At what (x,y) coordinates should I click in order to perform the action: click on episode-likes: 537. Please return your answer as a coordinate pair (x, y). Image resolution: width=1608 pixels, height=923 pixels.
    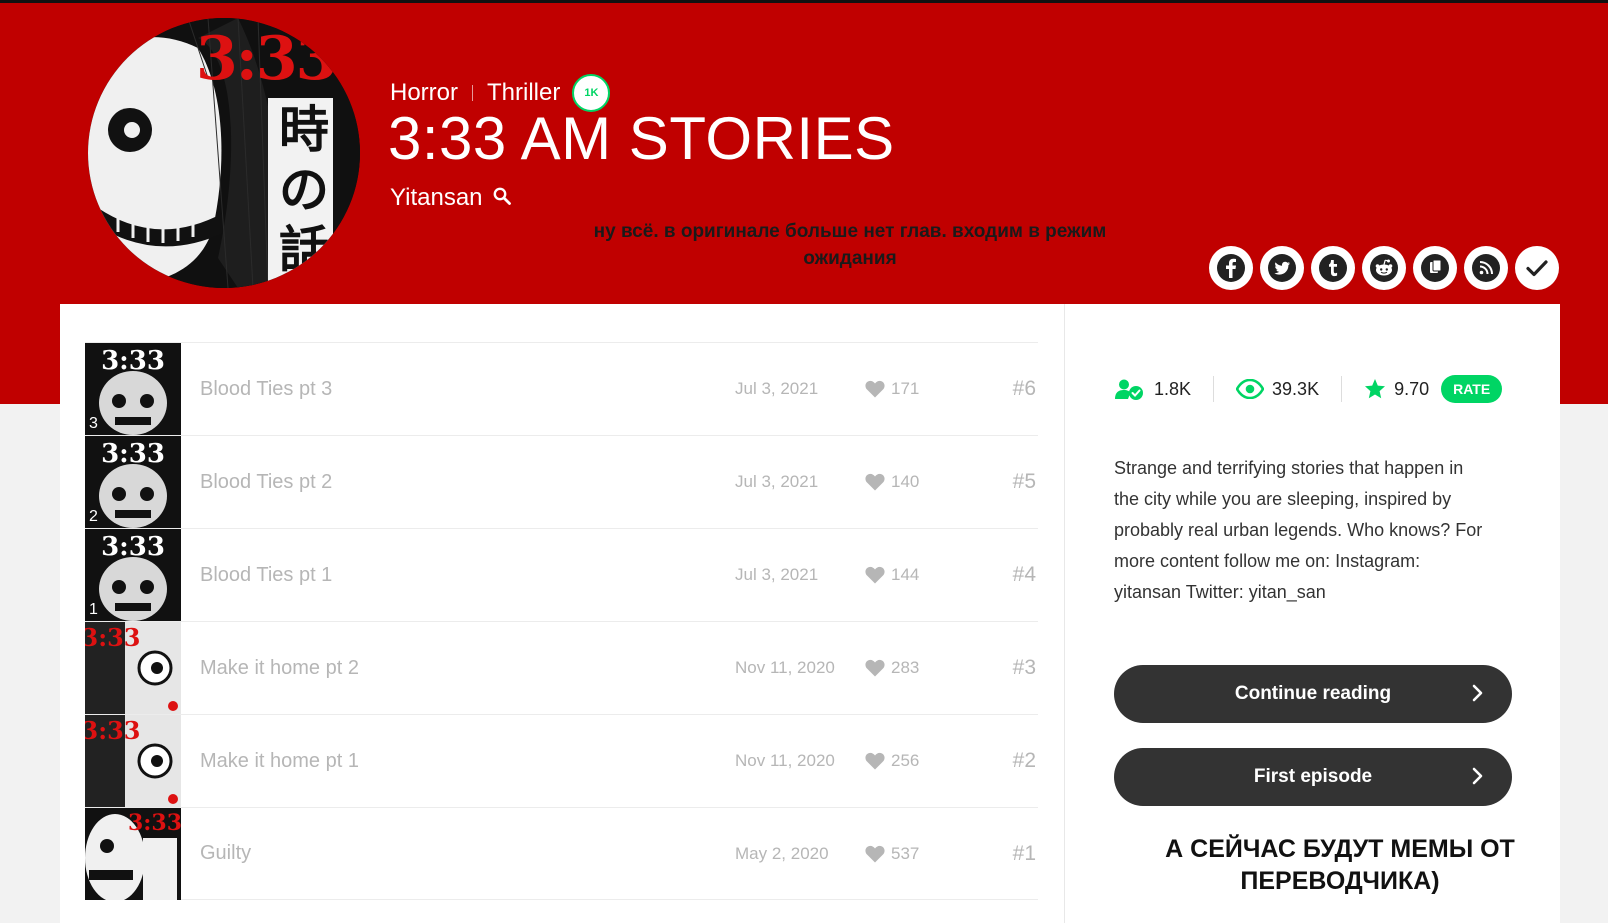
    Looking at the image, I should click on (892, 854).